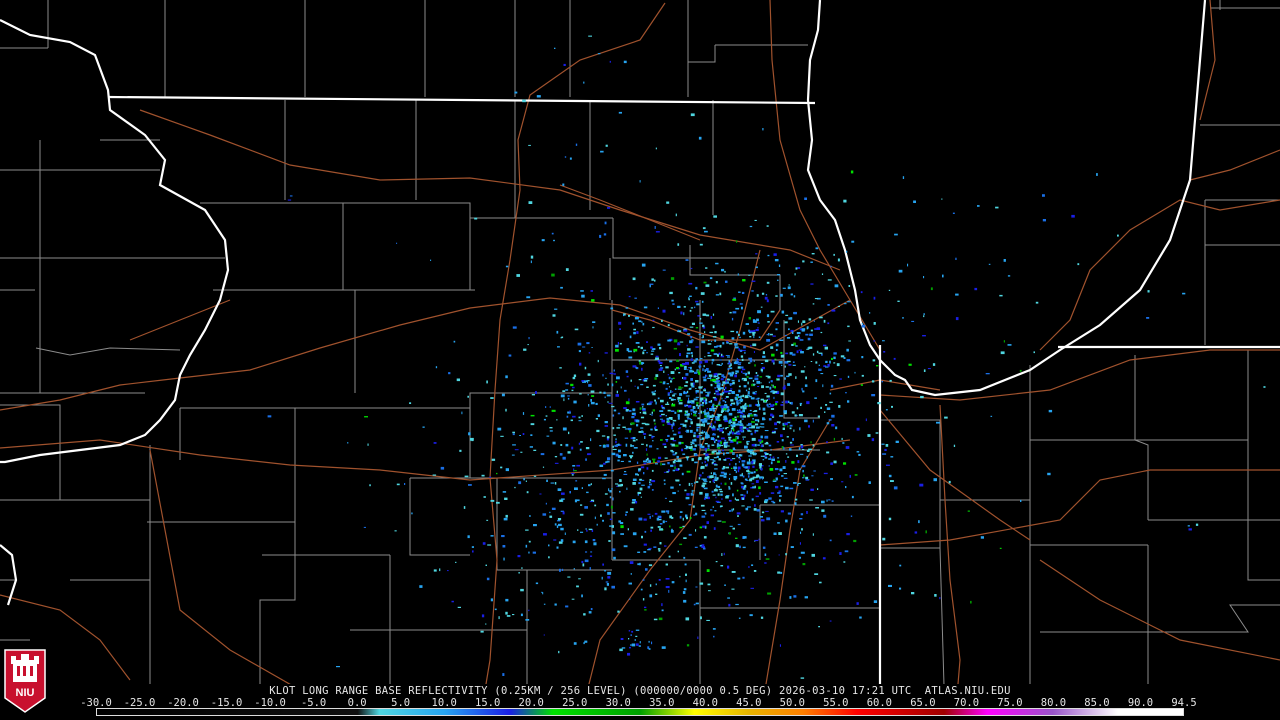 The height and width of the screenshot is (720, 1280). I want to click on niu-tower-logo-icon: NIU, so click(25, 681).